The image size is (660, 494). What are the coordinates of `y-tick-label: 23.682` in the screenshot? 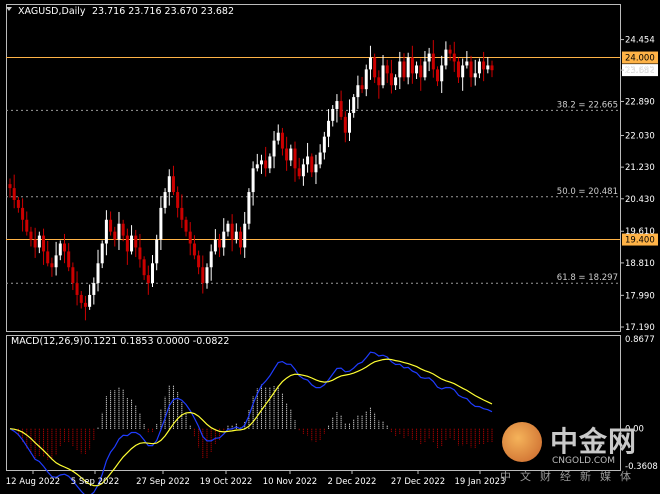 It's located at (640, 71).